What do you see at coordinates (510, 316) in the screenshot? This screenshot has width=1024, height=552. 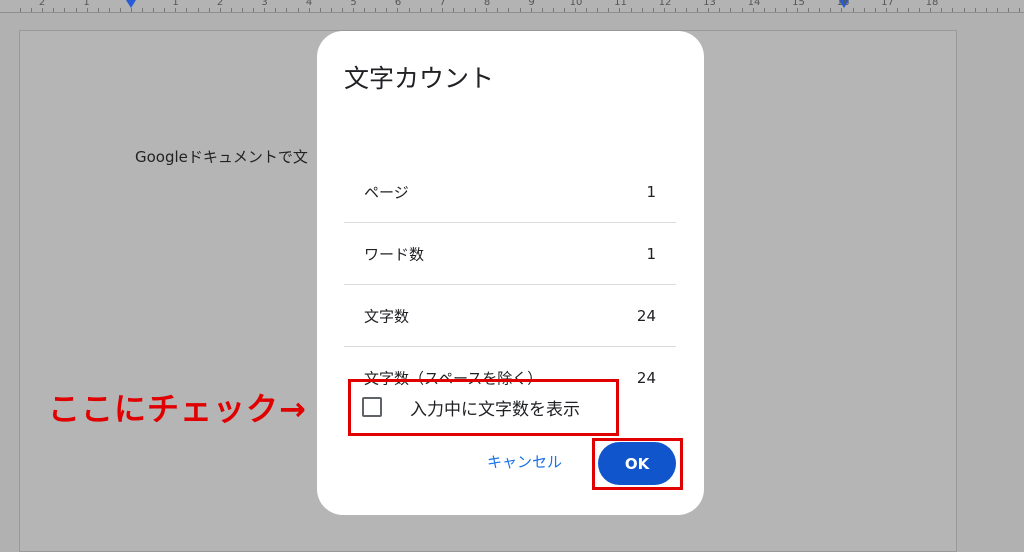 I see `count-row-characters: 文字数 24` at bounding box center [510, 316].